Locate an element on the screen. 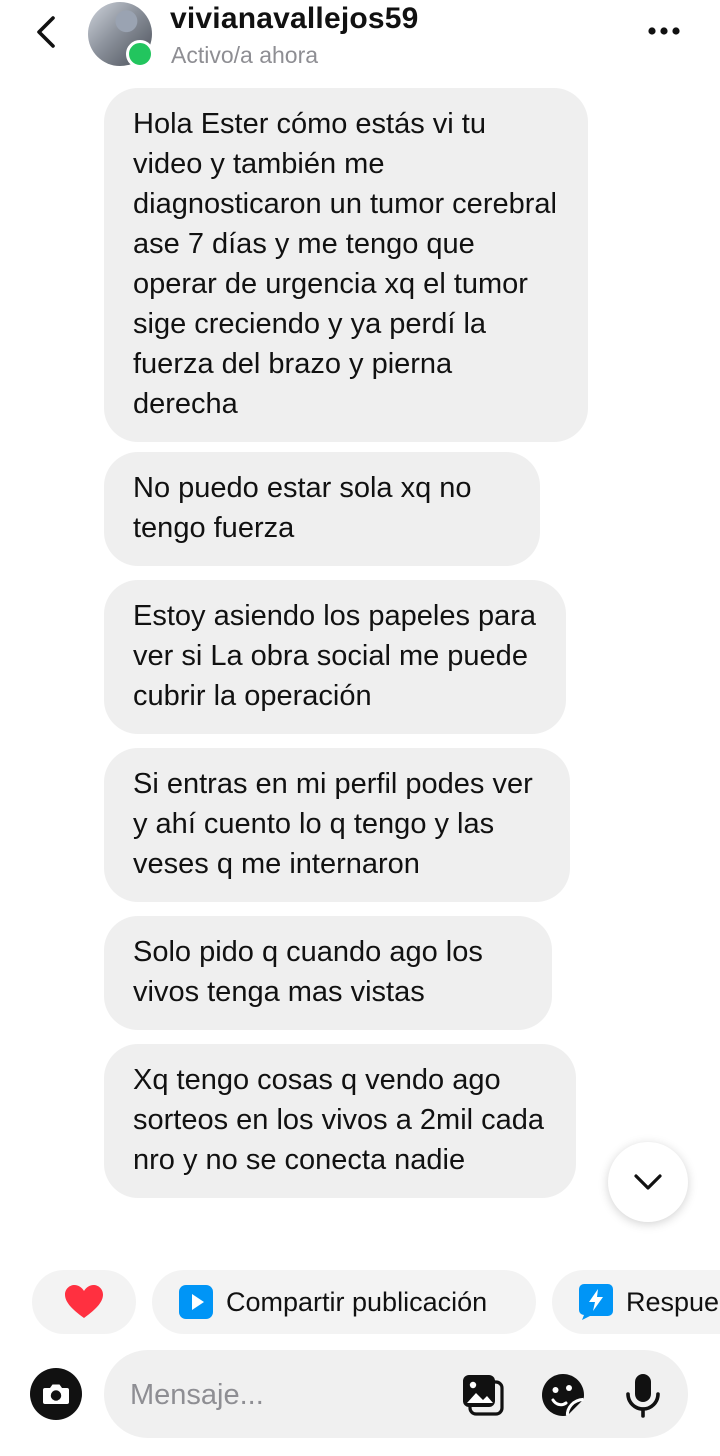 This screenshot has width=720, height=1456. chat-header: vivianavallejos59 Activo/a ahora is located at coordinates (360, 40).